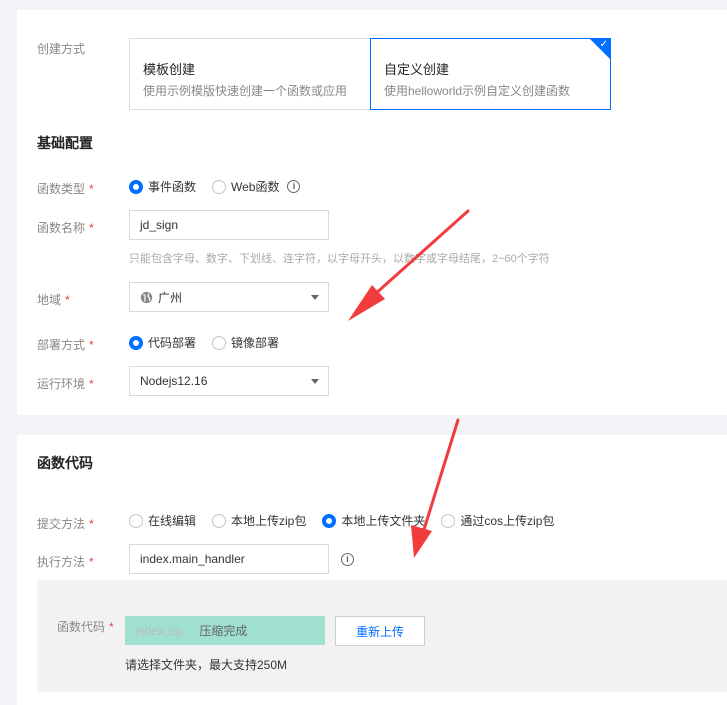 The height and width of the screenshot is (705, 727). I want to click on radio-label: 本地上传文件夹, so click(383, 521).